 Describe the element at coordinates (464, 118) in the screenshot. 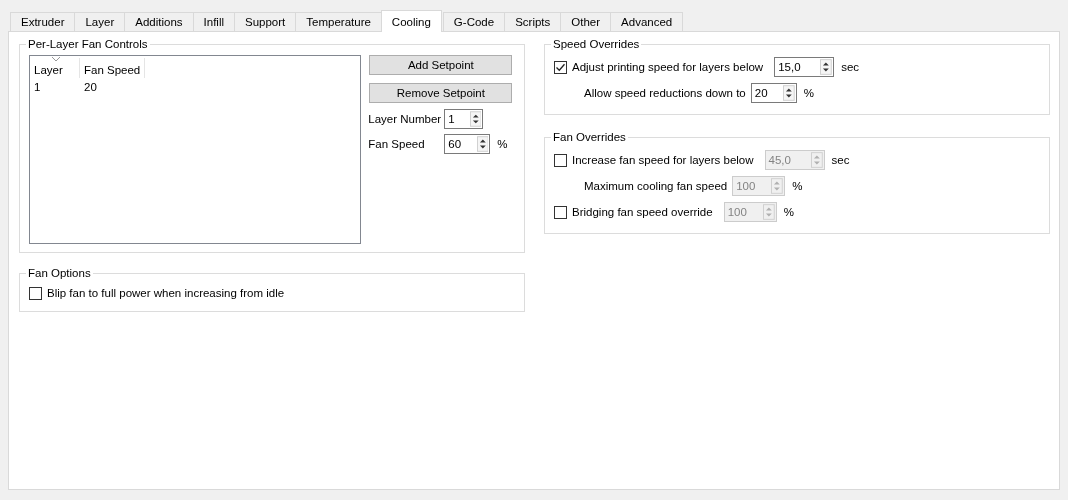

I see `spin-box: 1` at that location.